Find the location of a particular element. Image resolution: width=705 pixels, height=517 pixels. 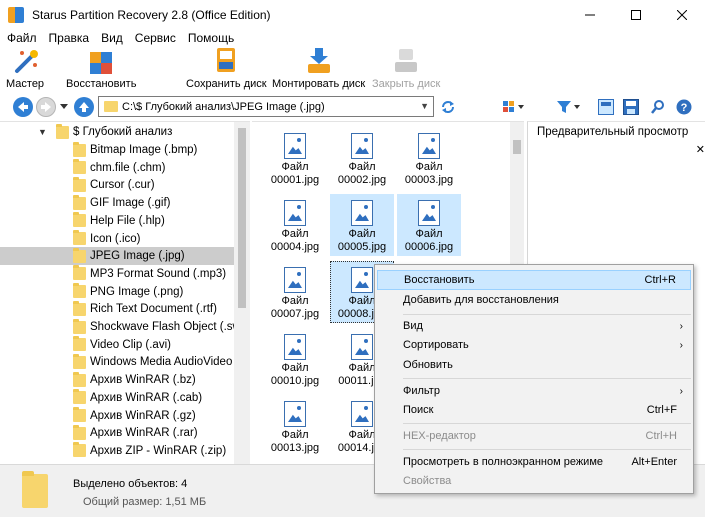

tree-item: Архив WinRAR (.bz) is located at coordinates (117, 380).